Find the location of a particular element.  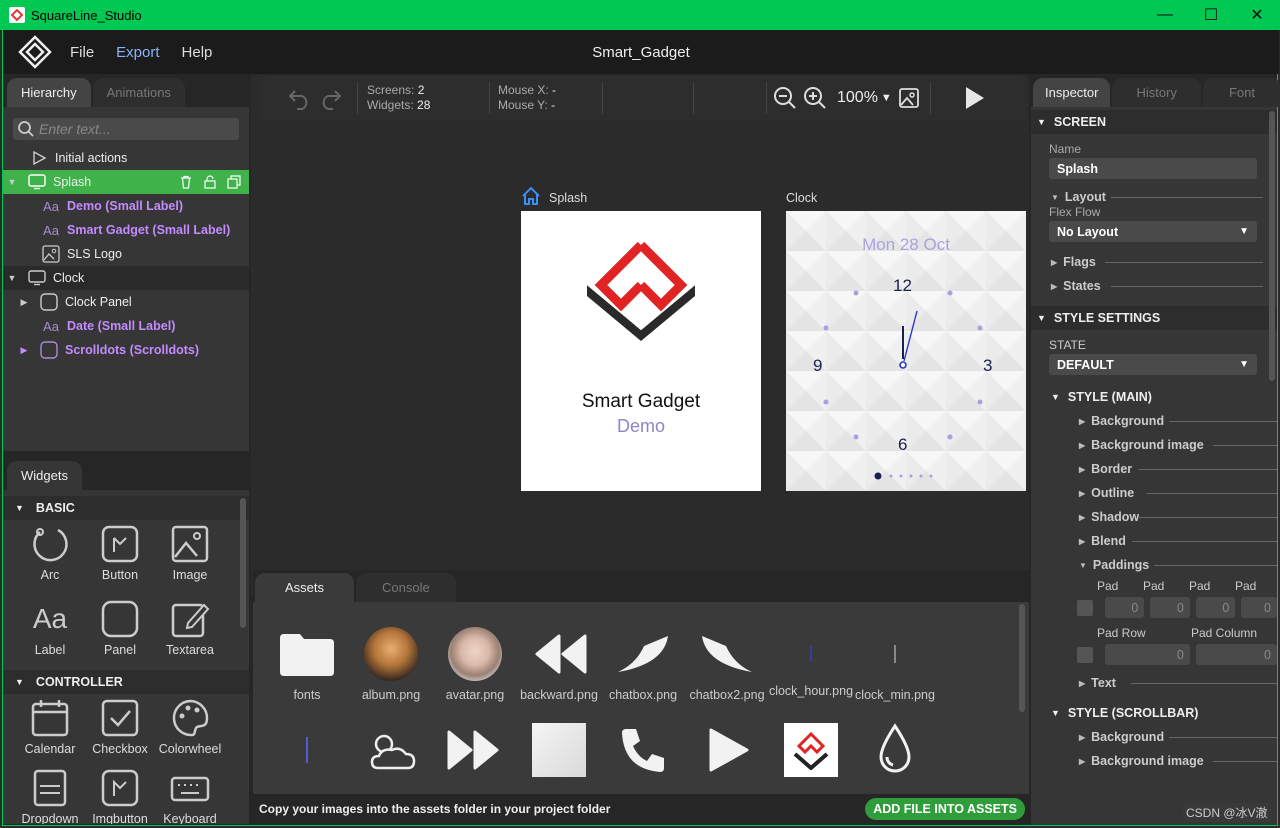

section-style-scrollbar: ▼ STYLE (SCROLLBAR) is located at coordinates (1154, 713).